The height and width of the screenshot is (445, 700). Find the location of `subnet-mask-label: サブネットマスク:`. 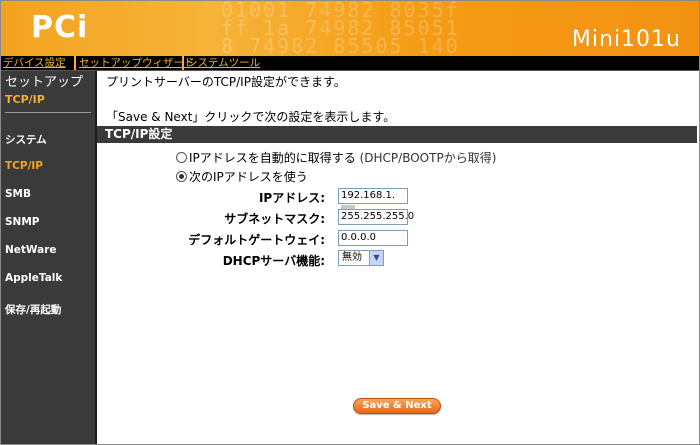

subnet-mask-label: サブネットマスク: is located at coordinates (274, 219).